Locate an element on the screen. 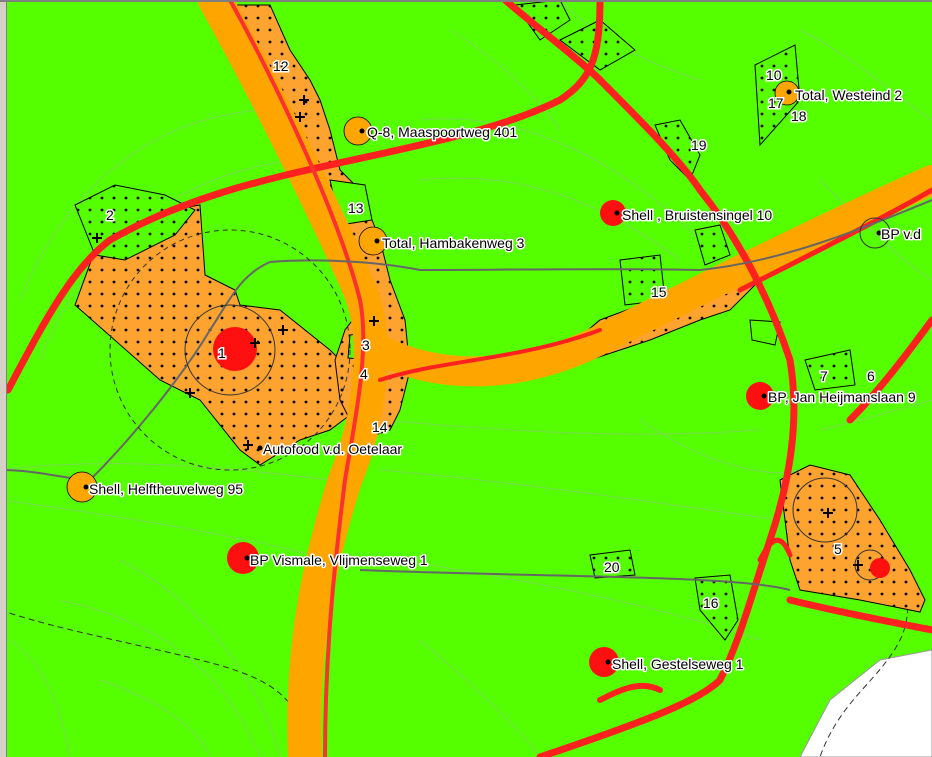 This screenshot has width=932, height=757. station-label-q8: Q-8, Maaspoortweg 401 is located at coordinates (442, 132).